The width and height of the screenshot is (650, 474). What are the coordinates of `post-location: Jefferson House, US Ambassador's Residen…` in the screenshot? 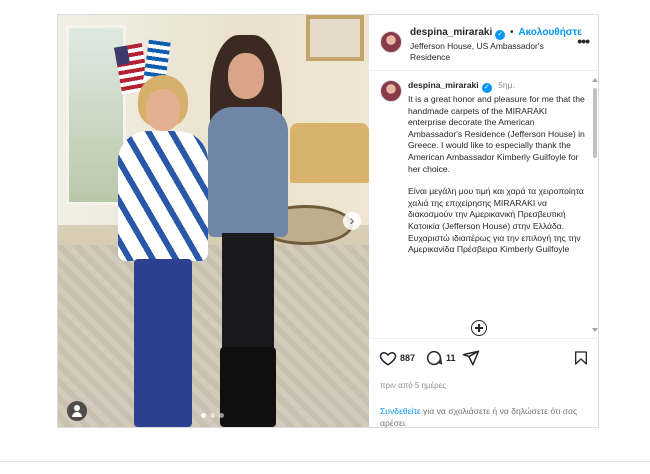 It's located at (485, 52).